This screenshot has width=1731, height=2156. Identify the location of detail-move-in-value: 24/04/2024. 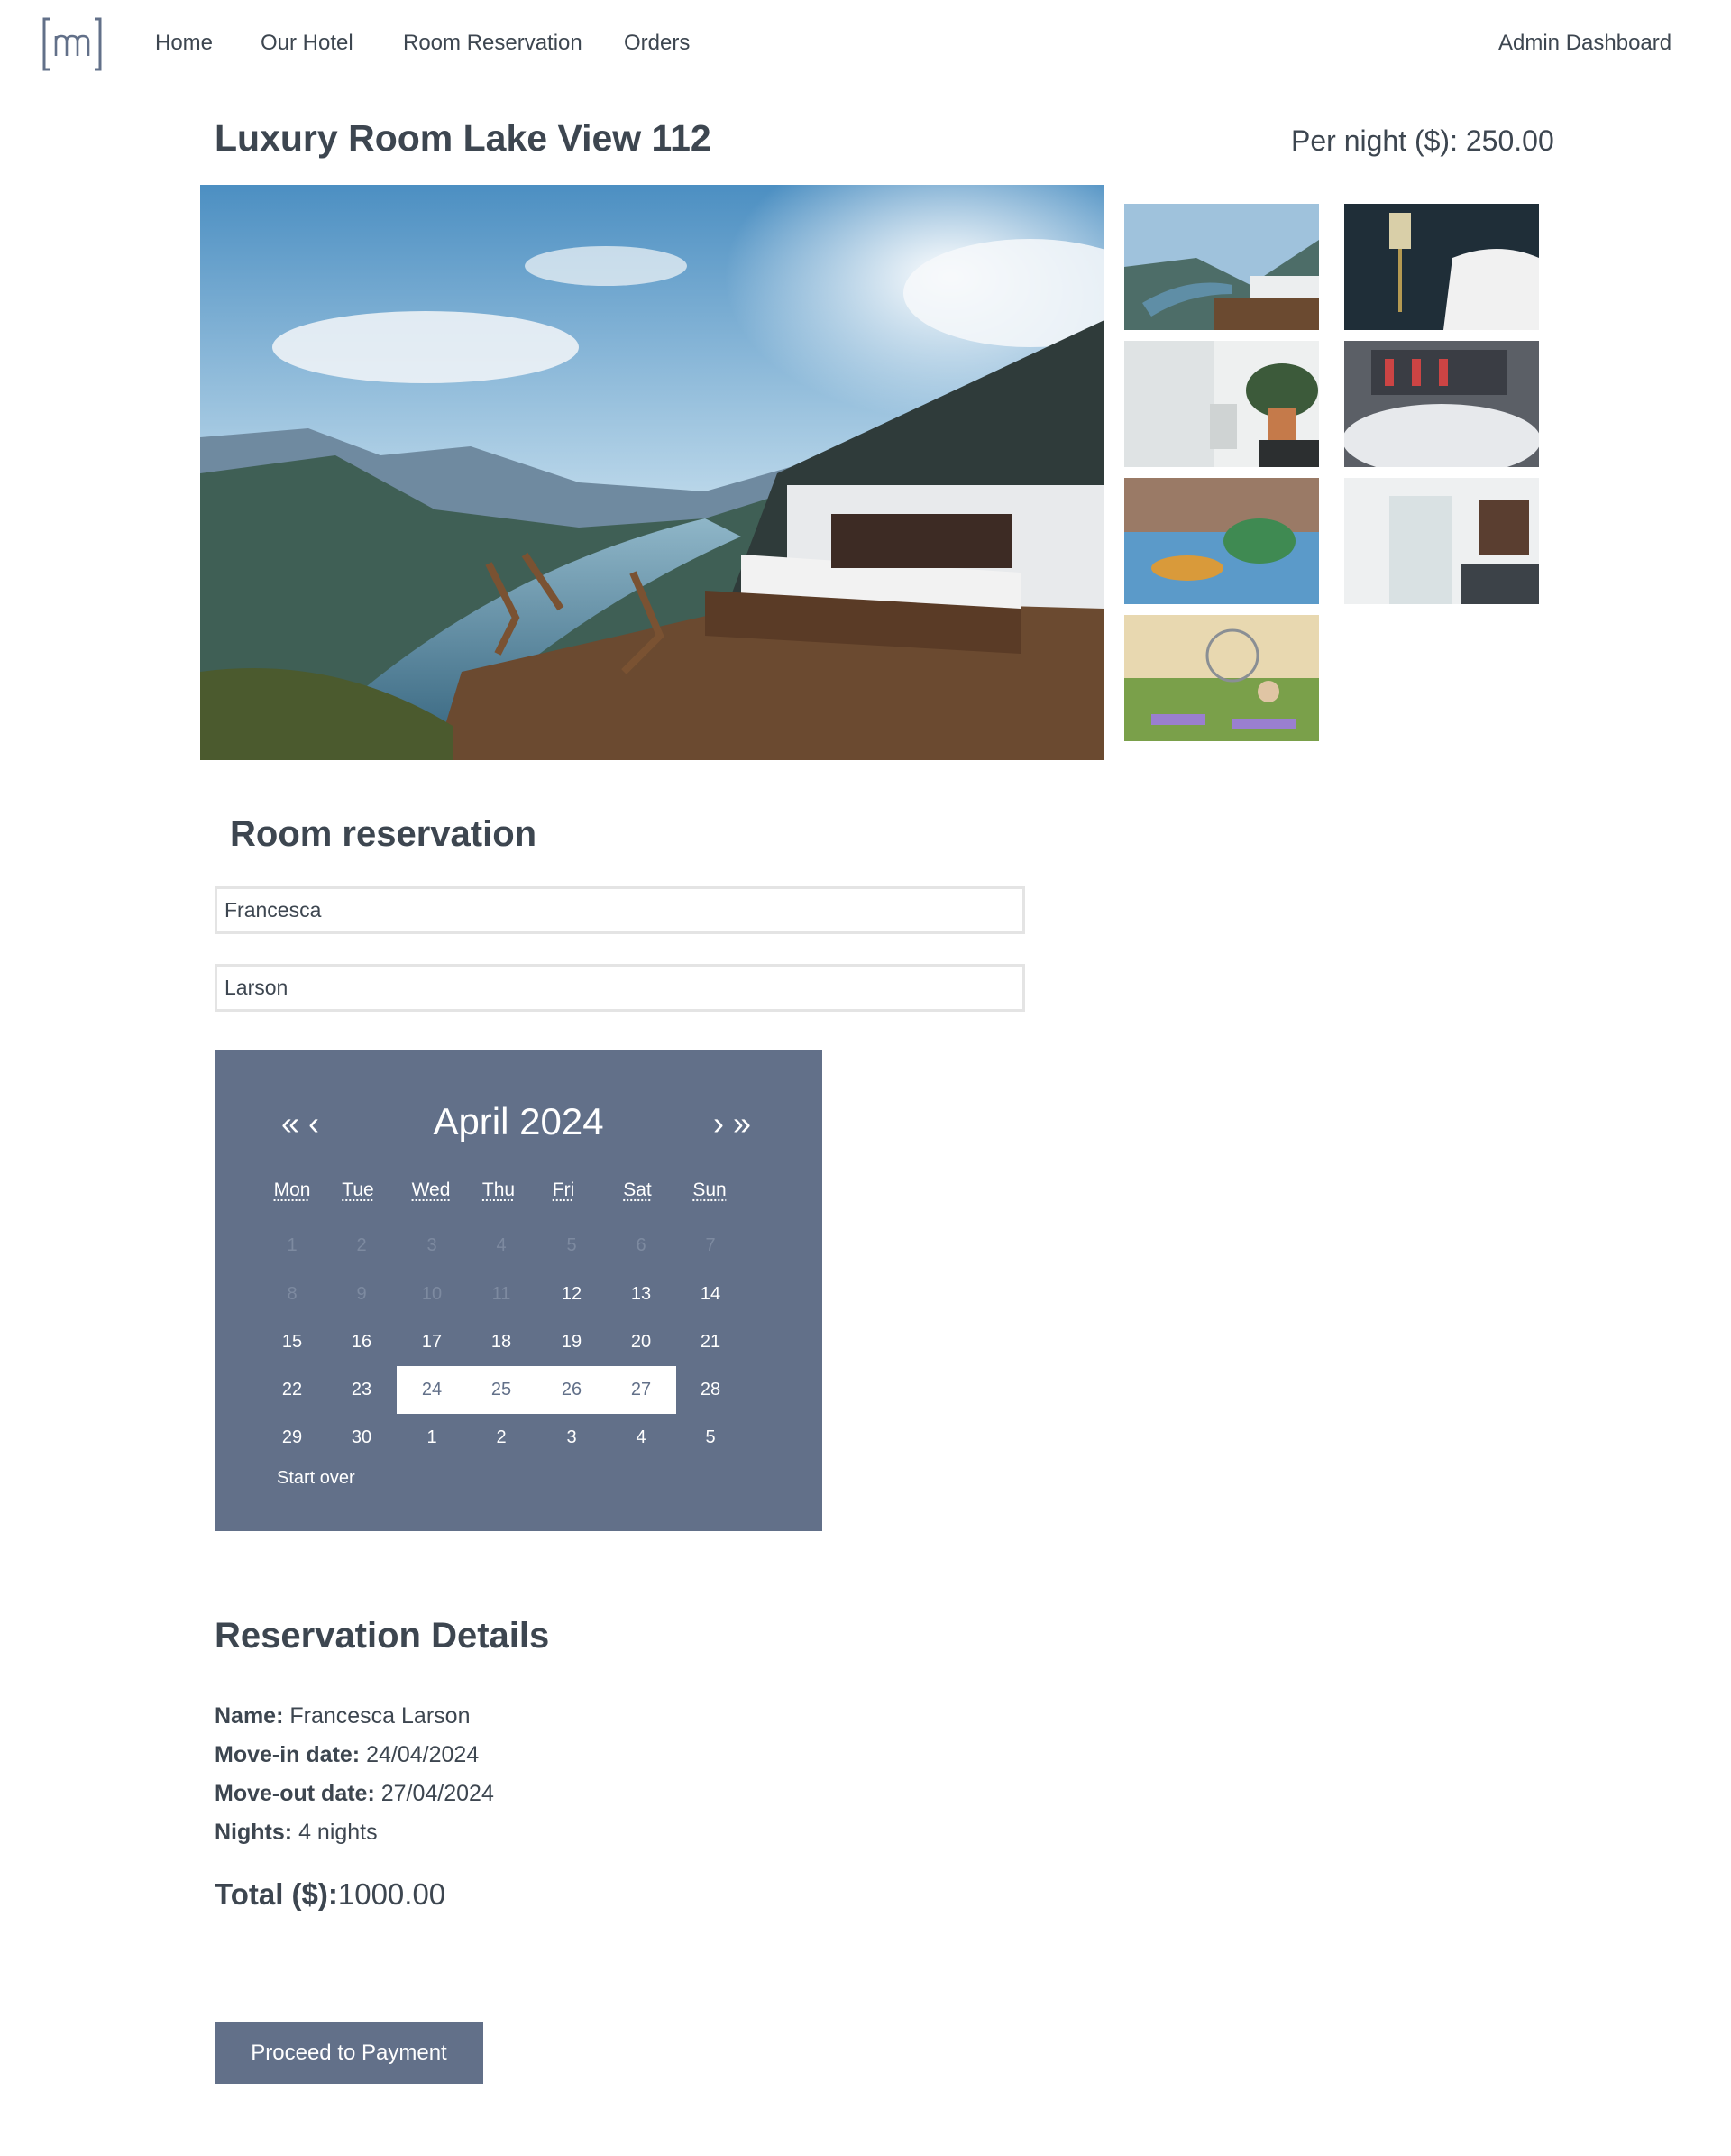
(423, 1754).